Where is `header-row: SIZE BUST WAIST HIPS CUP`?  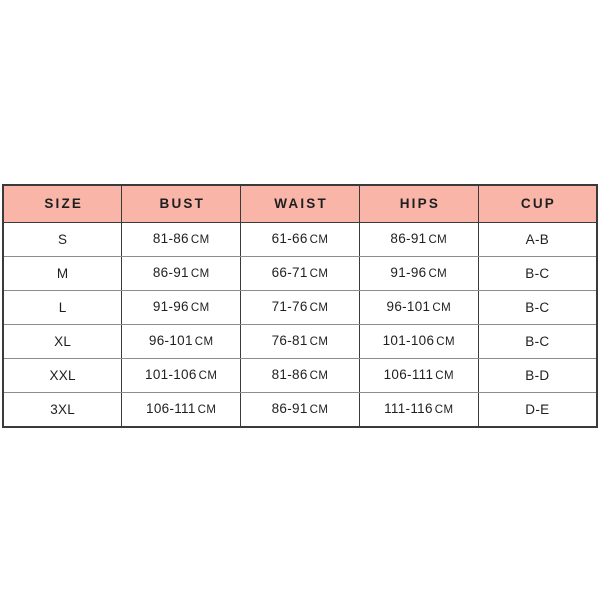 header-row: SIZE BUST WAIST HIPS CUP is located at coordinates (300, 204).